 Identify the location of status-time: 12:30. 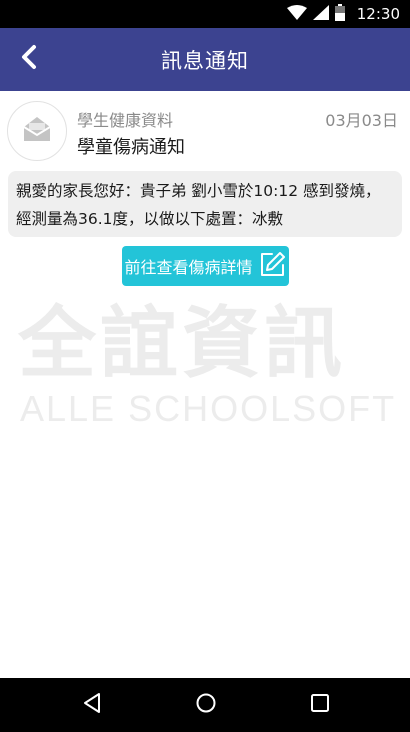
(378, 14).